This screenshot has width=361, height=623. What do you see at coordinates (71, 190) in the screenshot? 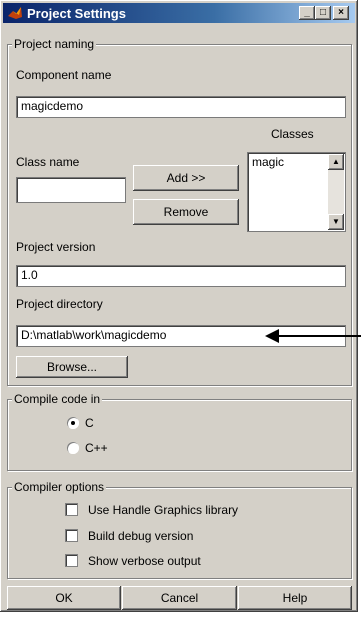
I see `class-name-field` at bounding box center [71, 190].